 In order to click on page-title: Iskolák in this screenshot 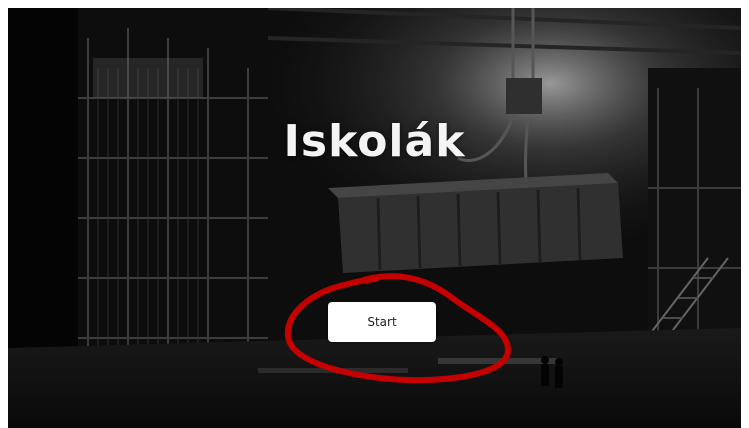, I will do `click(374, 141)`.